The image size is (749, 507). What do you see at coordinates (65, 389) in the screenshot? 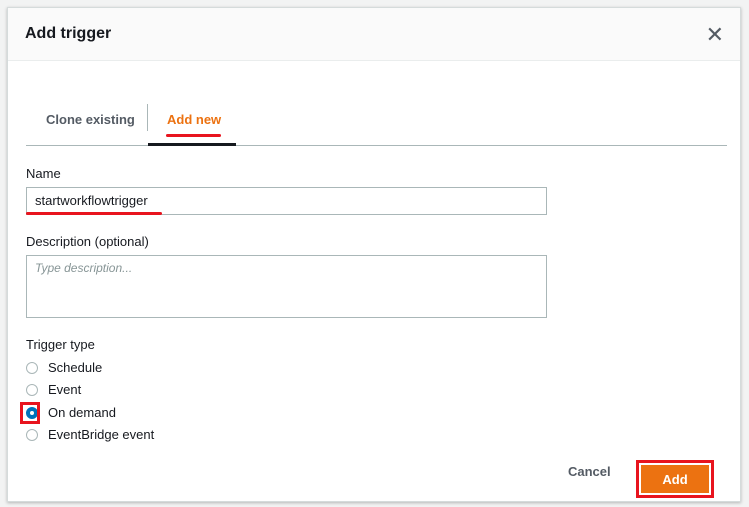
I see `radio-label: Event` at bounding box center [65, 389].